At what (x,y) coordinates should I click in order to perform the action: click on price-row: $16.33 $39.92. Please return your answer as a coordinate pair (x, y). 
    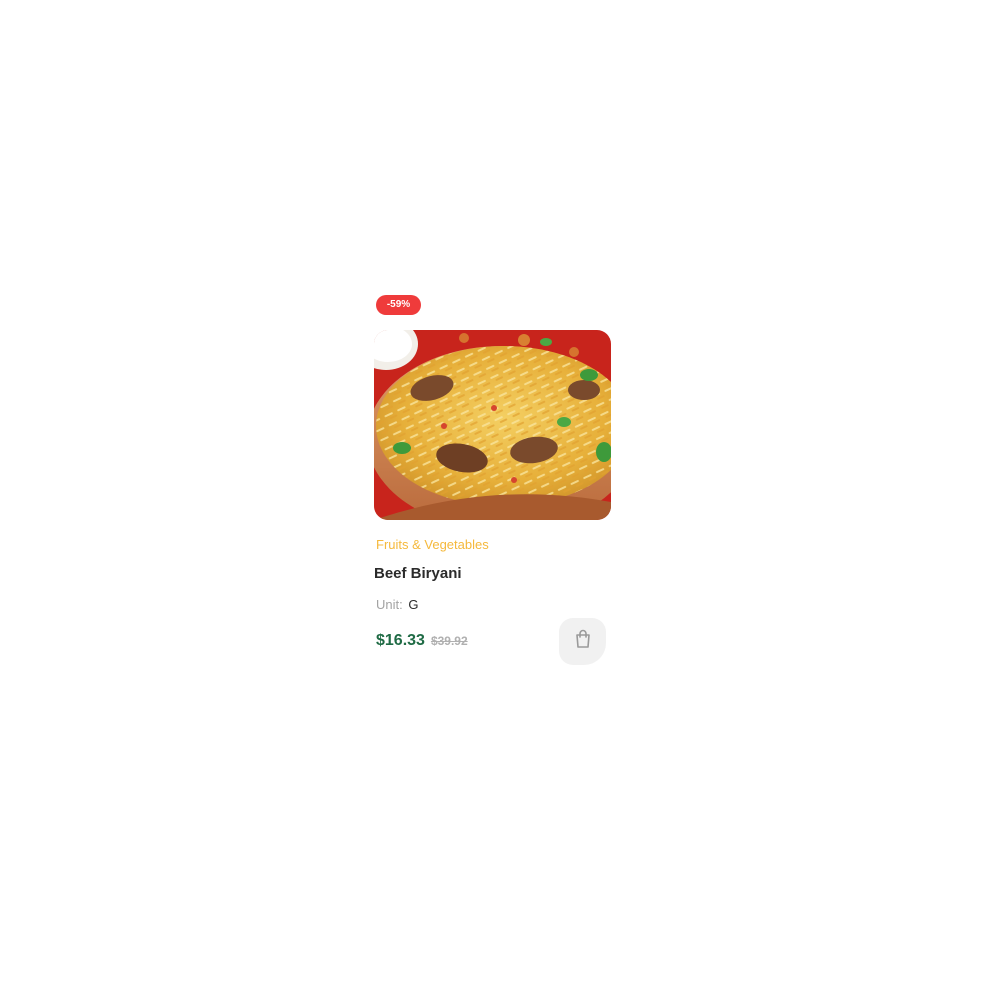
    Looking at the image, I should click on (422, 641).